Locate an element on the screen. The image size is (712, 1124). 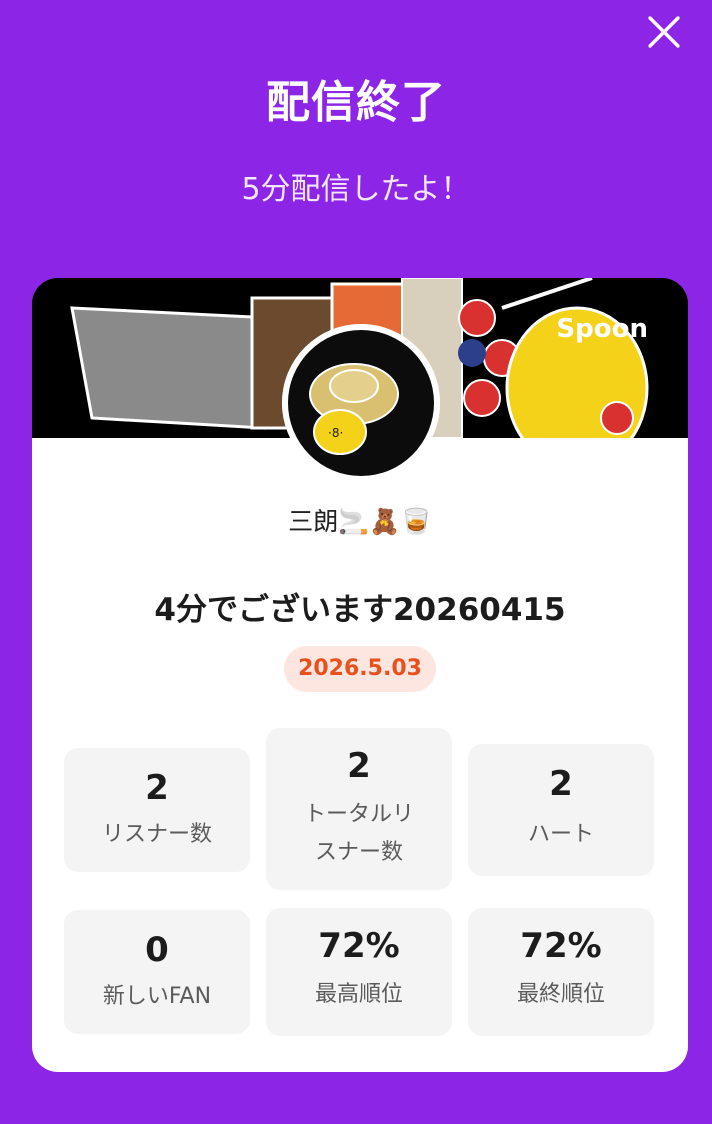
avatar: ·8· is located at coordinates (361, 403).